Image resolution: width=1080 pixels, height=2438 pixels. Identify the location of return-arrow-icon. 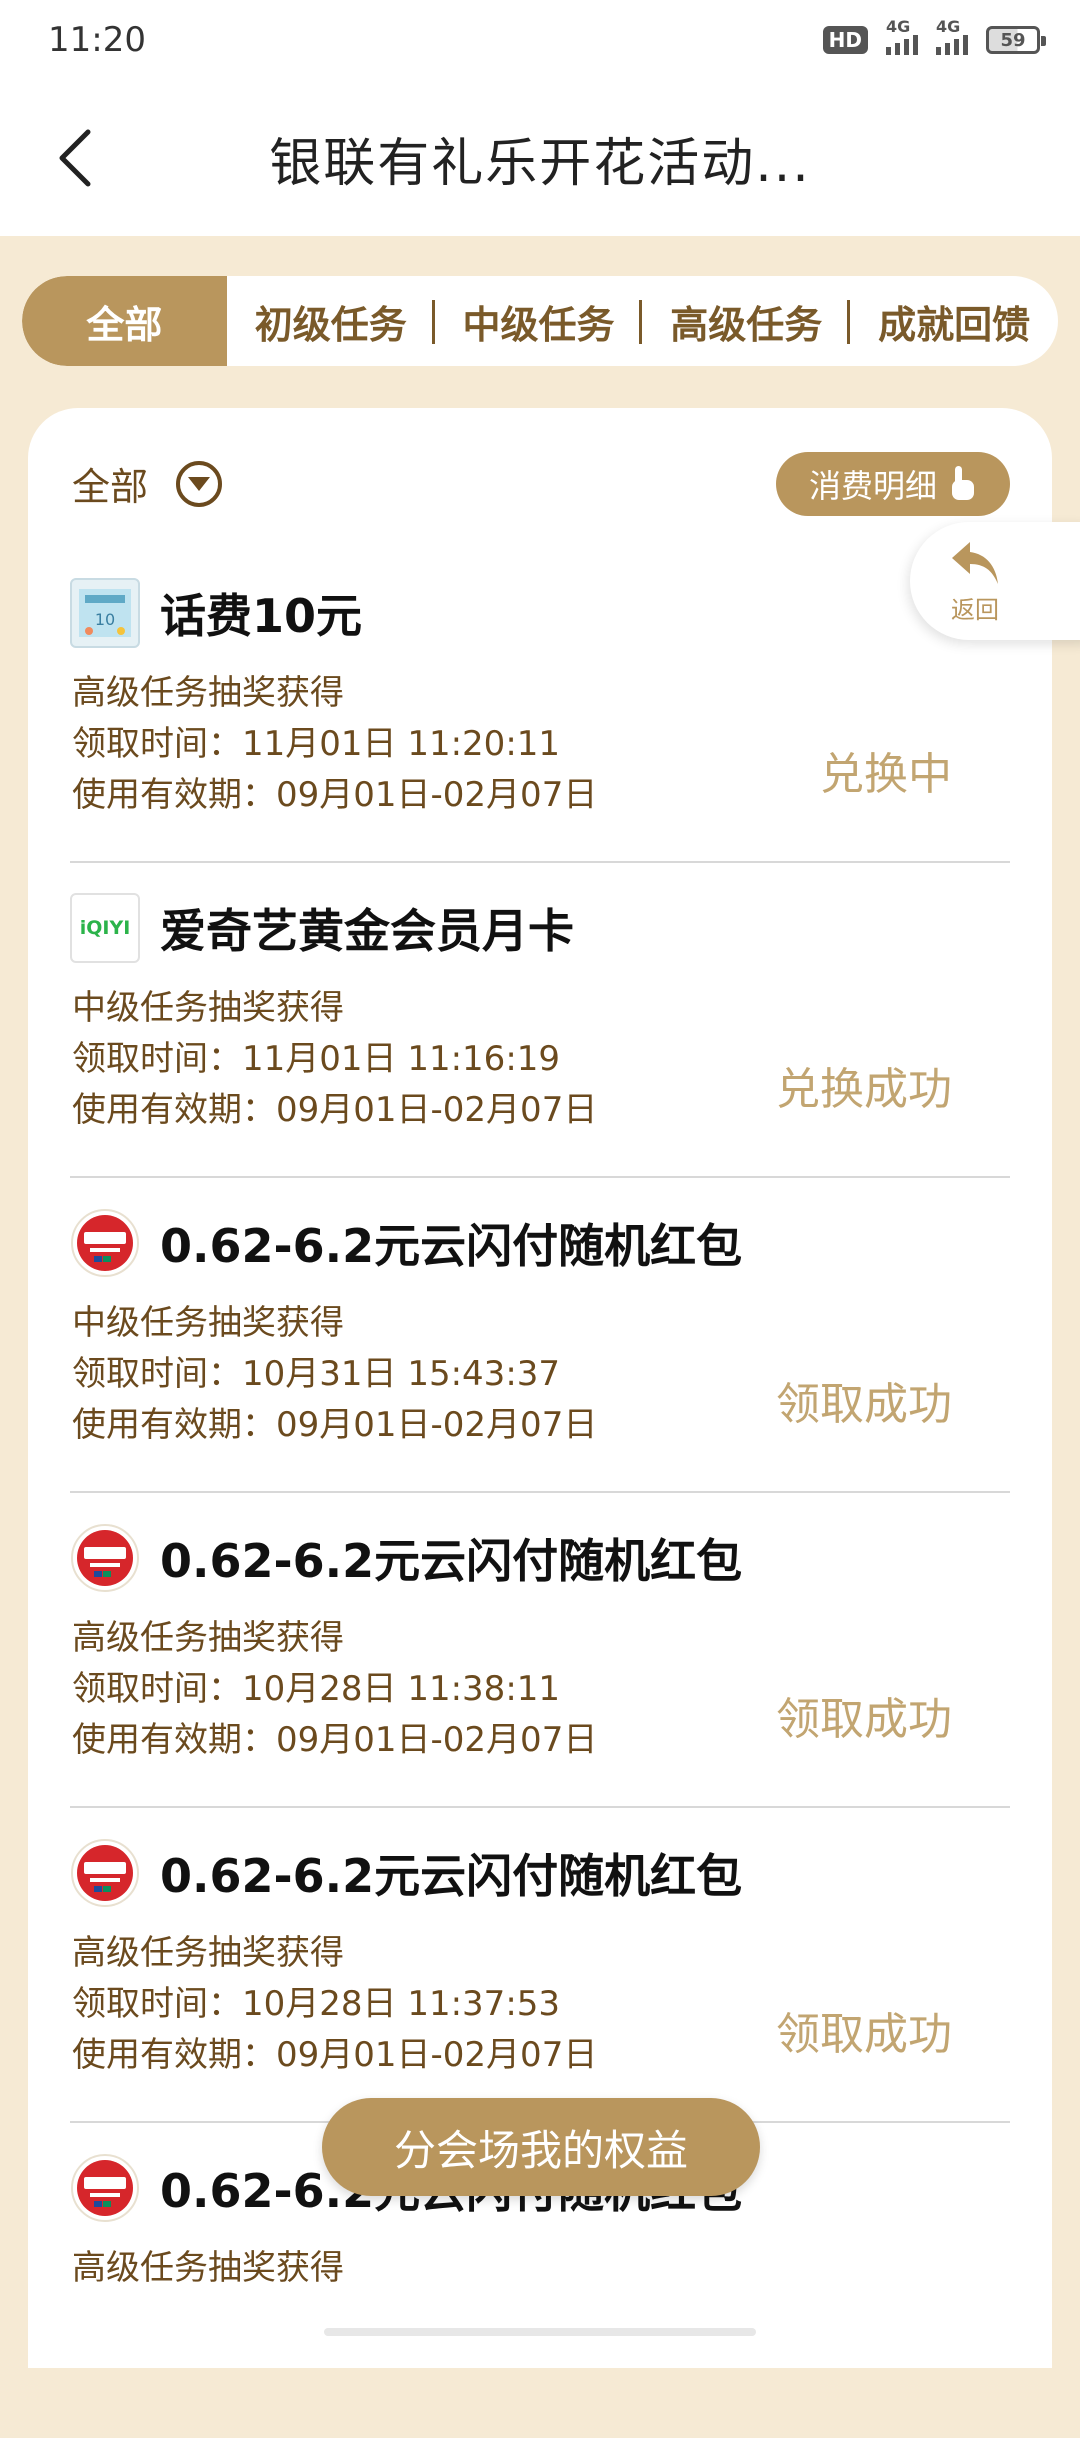
(975, 562).